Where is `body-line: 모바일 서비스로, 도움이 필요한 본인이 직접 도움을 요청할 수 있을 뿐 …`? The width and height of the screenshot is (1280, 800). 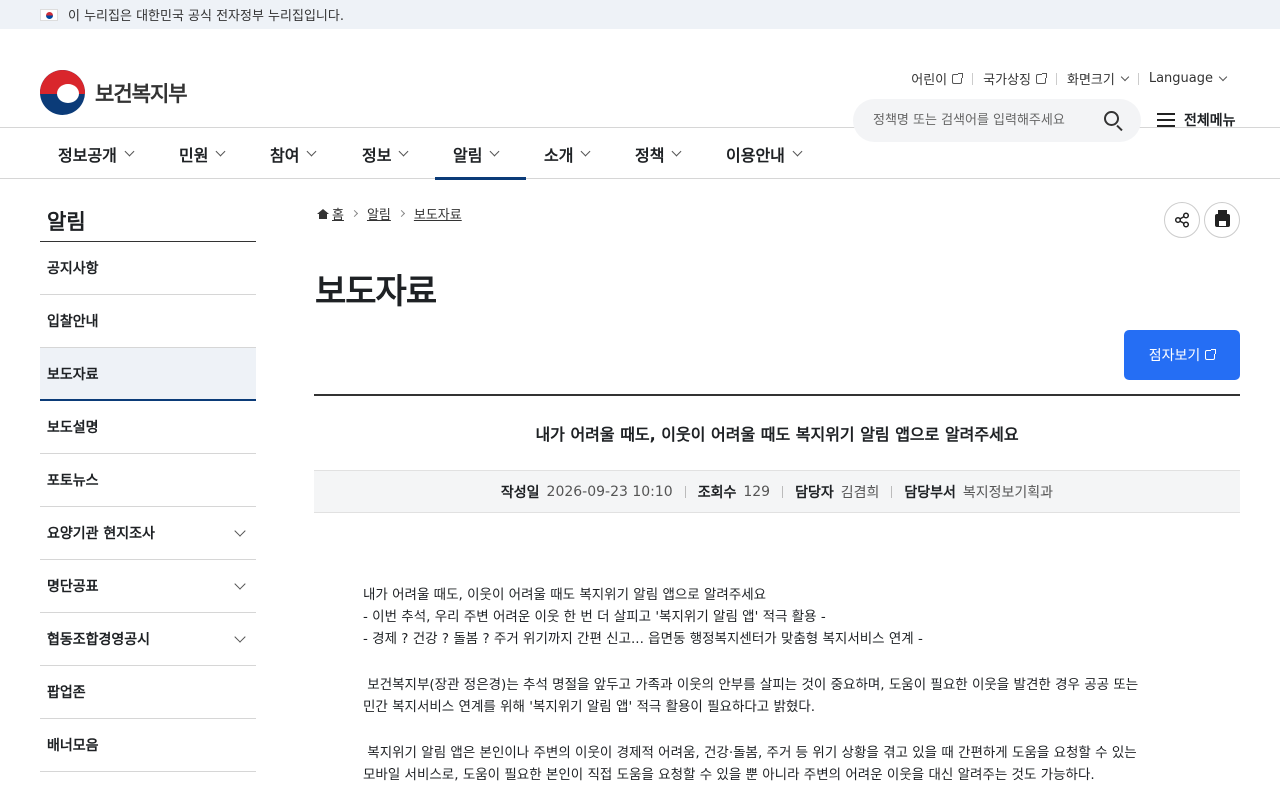
body-line: 모바일 서비스로, 도움이 필요한 본인이 직접 도움을 요청할 수 있을 뿐 … is located at coordinates (729, 775).